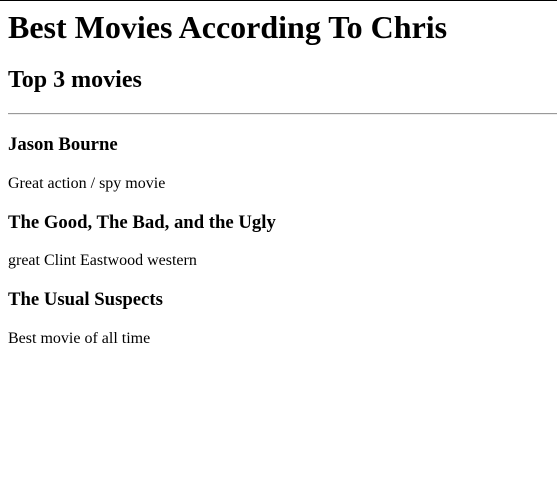 This screenshot has height=498, width=557. Describe the element at coordinates (63, 144) in the screenshot. I see `movie-title: Jason Bourne` at that location.